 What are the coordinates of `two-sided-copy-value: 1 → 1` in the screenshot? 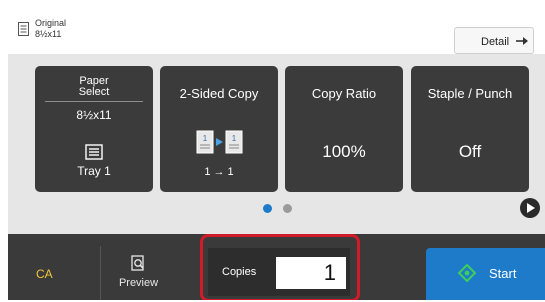 It's located at (219, 172).